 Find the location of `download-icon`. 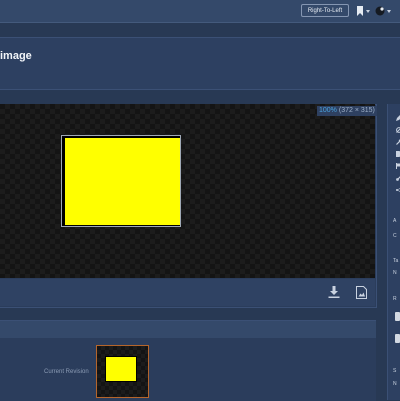

download-icon is located at coordinates (334, 292).